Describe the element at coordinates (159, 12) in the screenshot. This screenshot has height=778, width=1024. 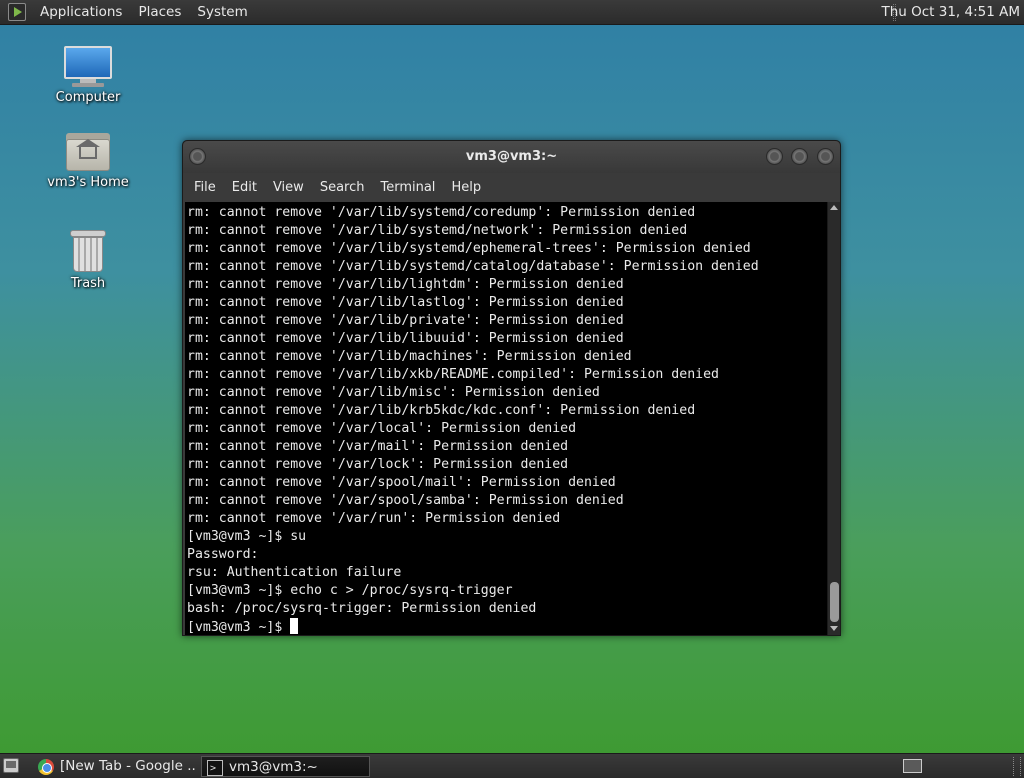
I see `menu-places: Places` at that location.